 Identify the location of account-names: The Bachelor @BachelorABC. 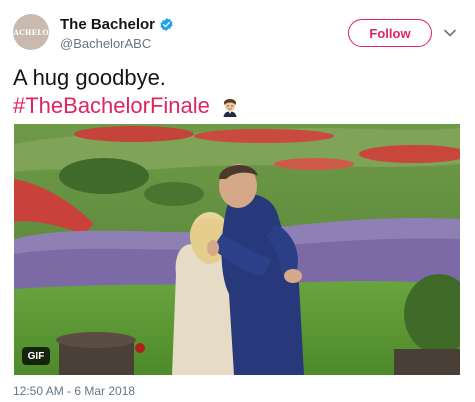
(117, 32).